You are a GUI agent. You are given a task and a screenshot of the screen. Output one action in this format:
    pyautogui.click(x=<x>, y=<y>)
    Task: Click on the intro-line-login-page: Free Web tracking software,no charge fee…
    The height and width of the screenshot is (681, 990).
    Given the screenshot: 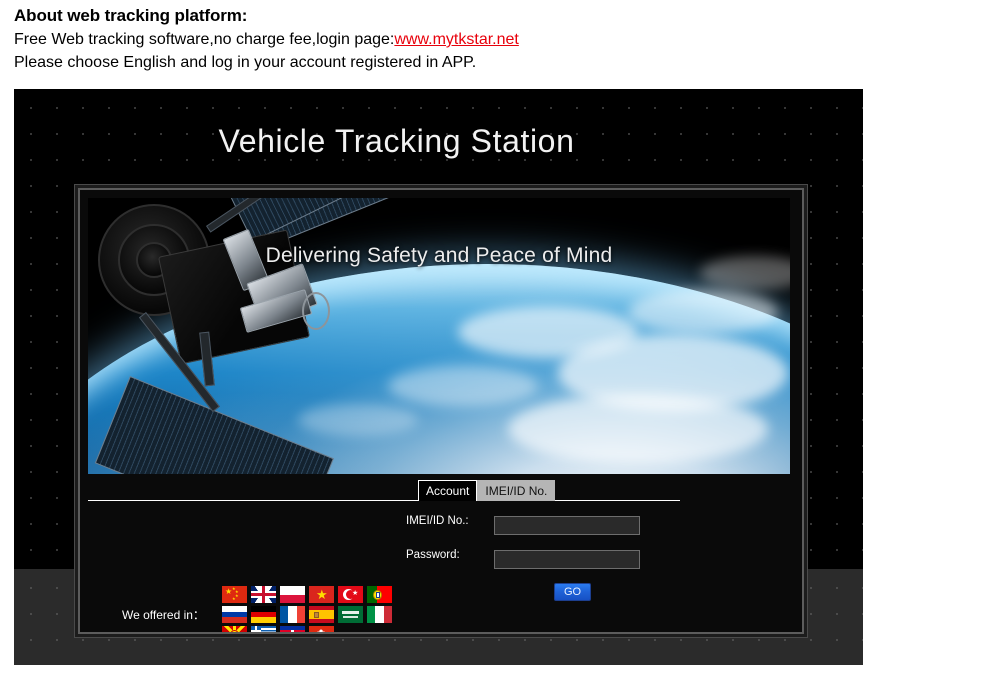 What is the action you would take?
    pyautogui.click(x=444, y=39)
    